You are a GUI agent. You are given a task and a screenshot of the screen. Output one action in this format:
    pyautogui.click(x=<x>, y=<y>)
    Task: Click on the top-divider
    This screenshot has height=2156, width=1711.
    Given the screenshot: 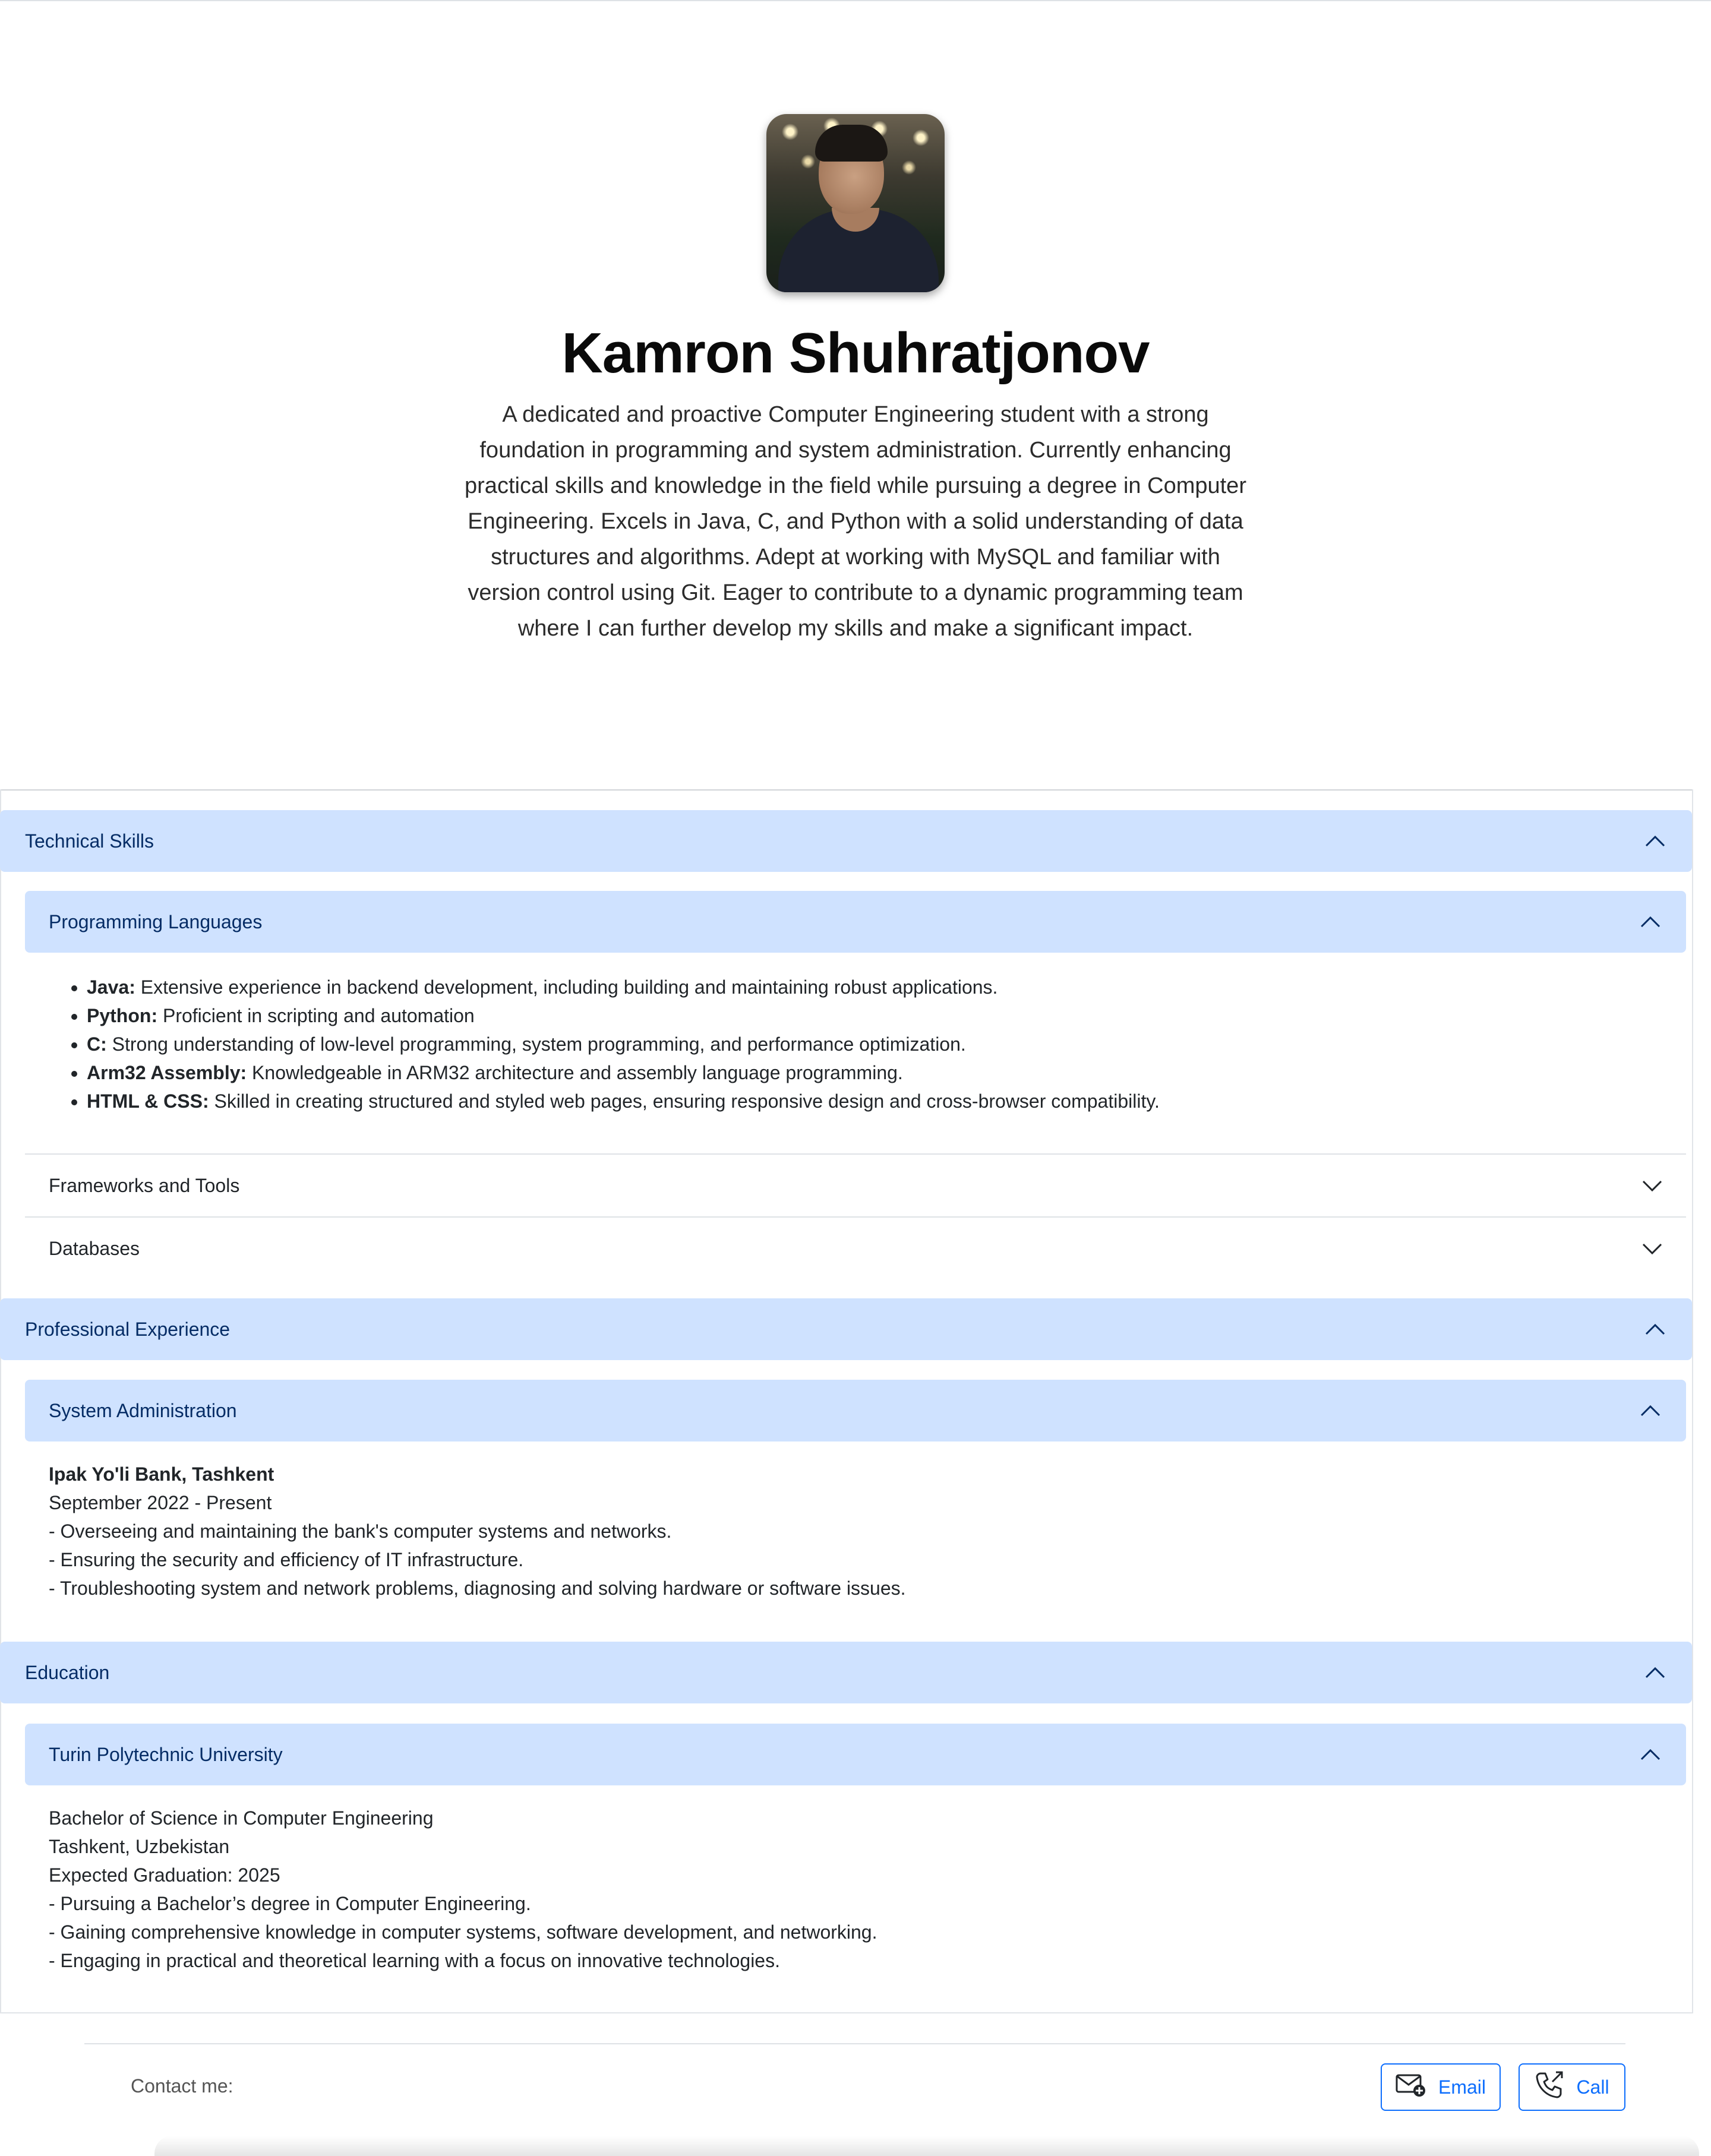 What is the action you would take?
    pyautogui.click(x=856, y=0)
    